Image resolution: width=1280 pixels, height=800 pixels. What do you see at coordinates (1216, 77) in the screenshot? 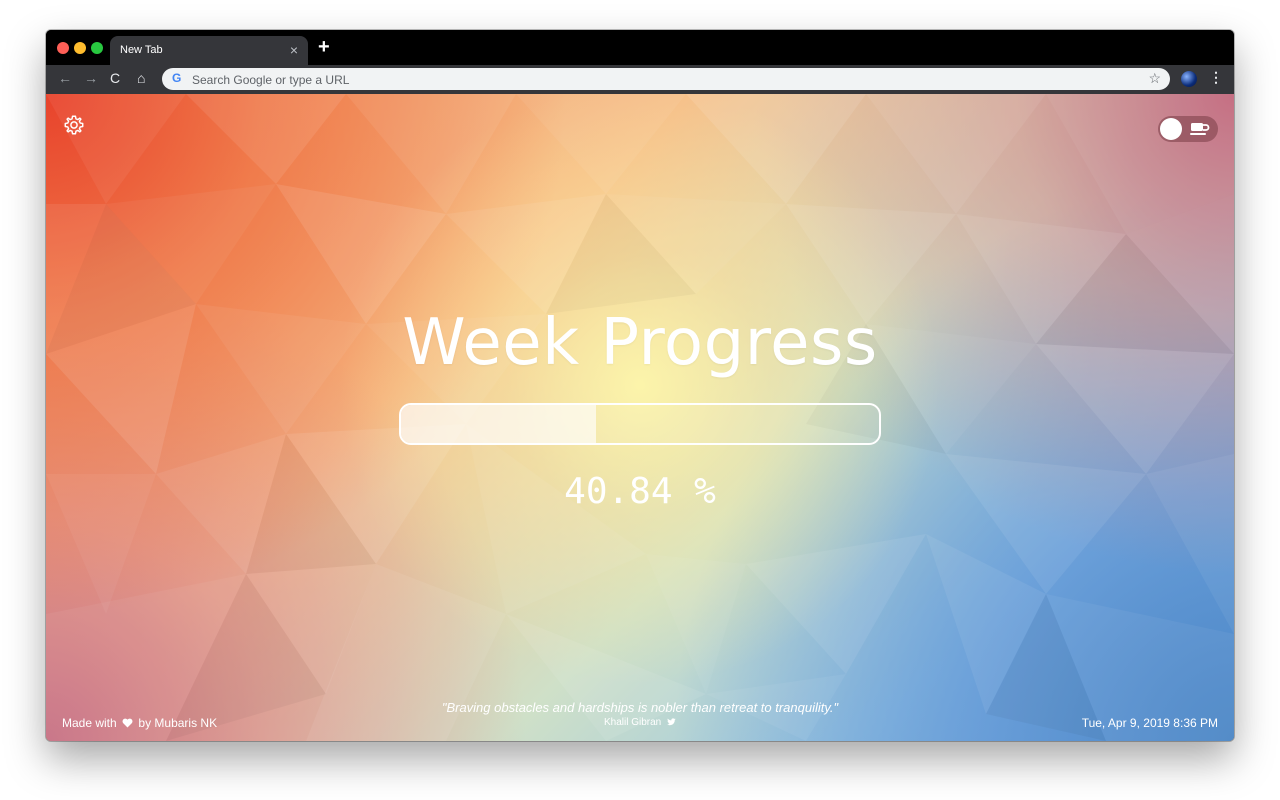
I see `browser-menu-icon: ⋮` at bounding box center [1216, 77].